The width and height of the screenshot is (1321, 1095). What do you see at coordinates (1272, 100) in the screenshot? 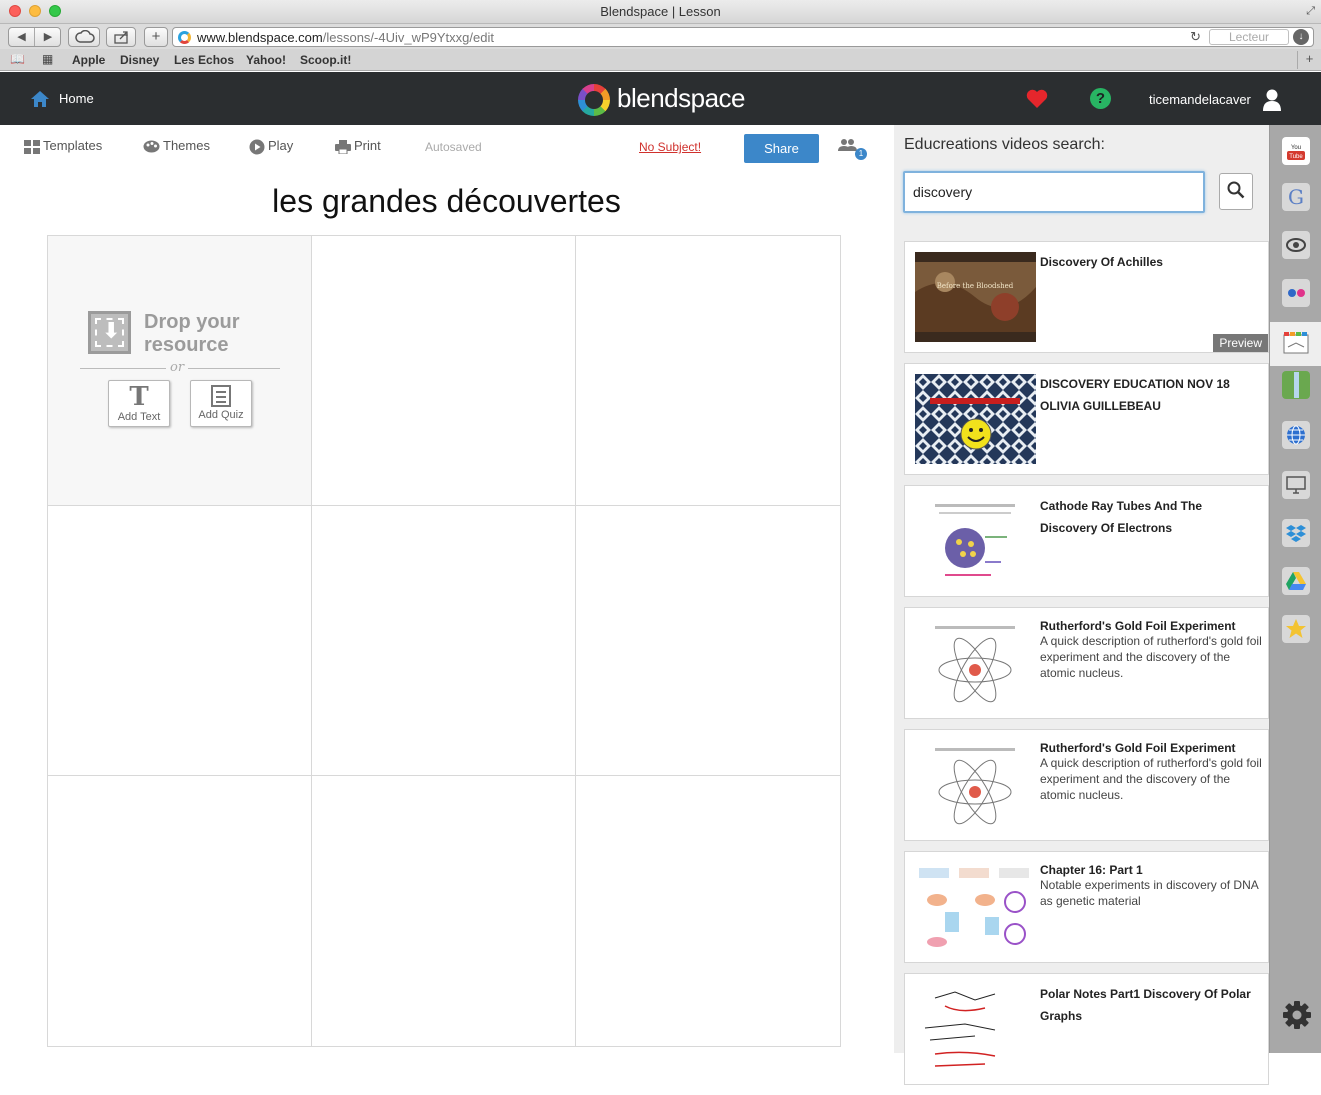
I see `user-avatar-icon` at bounding box center [1272, 100].